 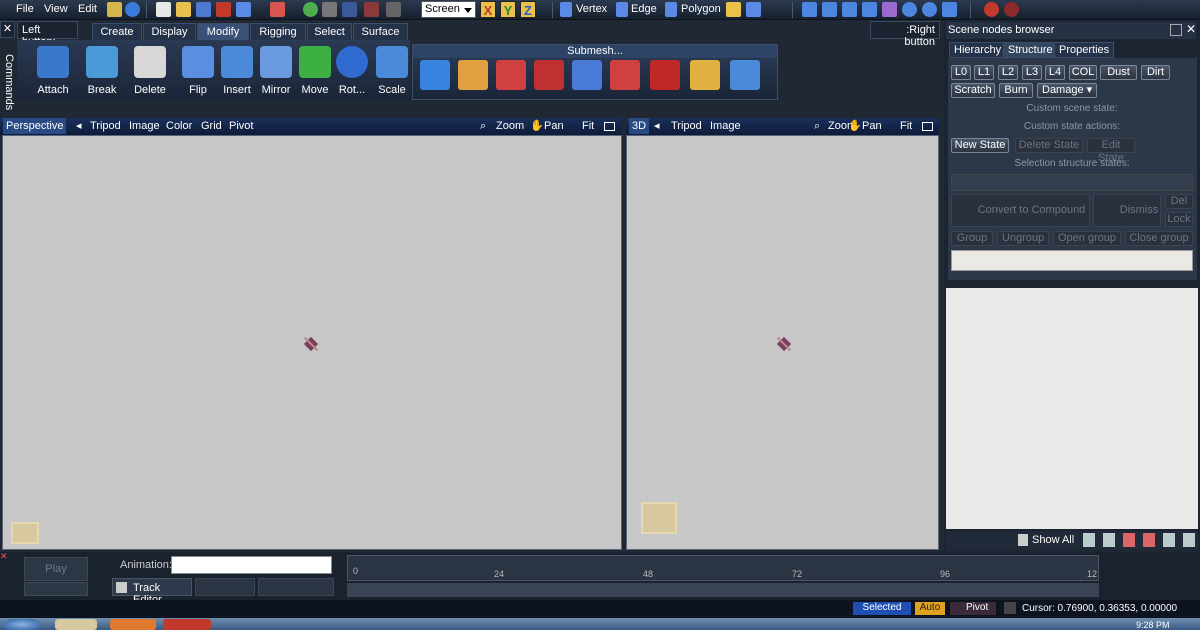 What do you see at coordinates (906, 126) in the screenshot?
I see `fit-button: Fit` at bounding box center [906, 126].